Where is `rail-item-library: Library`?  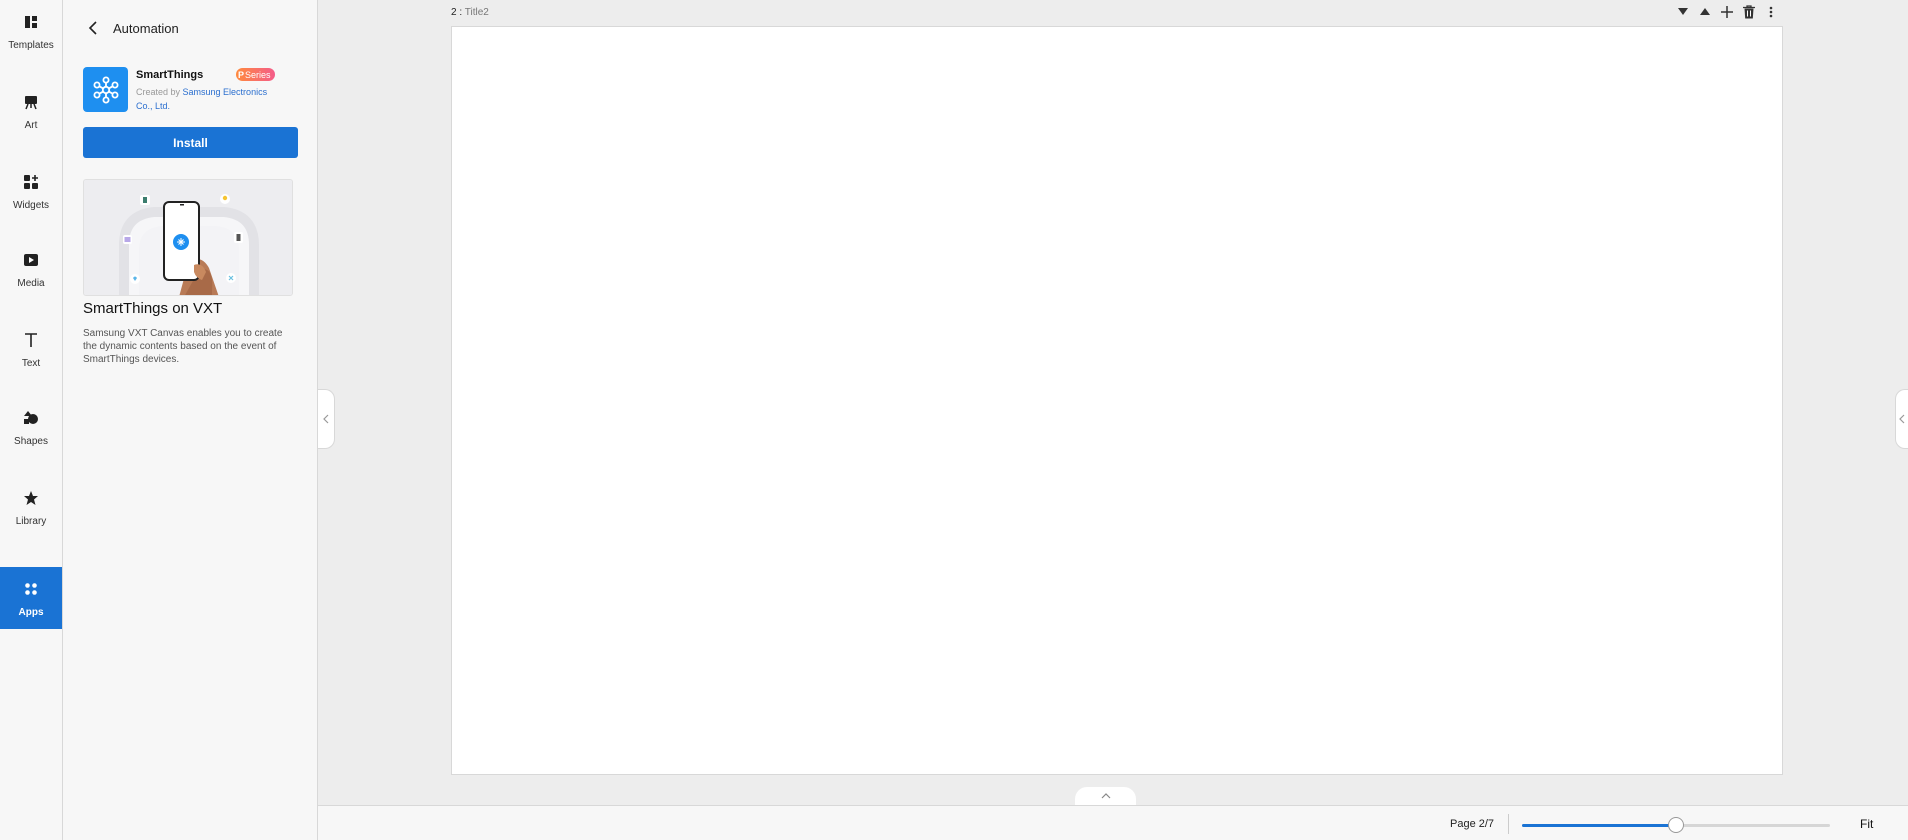
rail-item-library: Library is located at coordinates (31, 507).